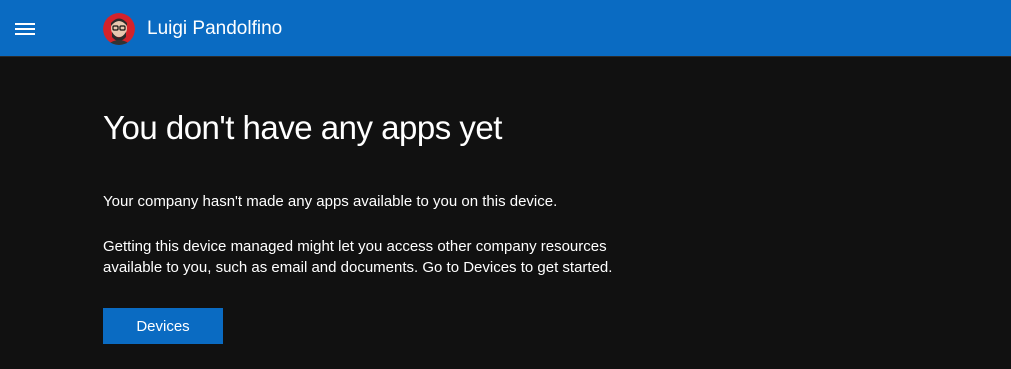 The height and width of the screenshot is (369, 1011). What do you see at coordinates (25, 29) in the screenshot?
I see `hamburger-menu-button` at bounding box center [25, 29].